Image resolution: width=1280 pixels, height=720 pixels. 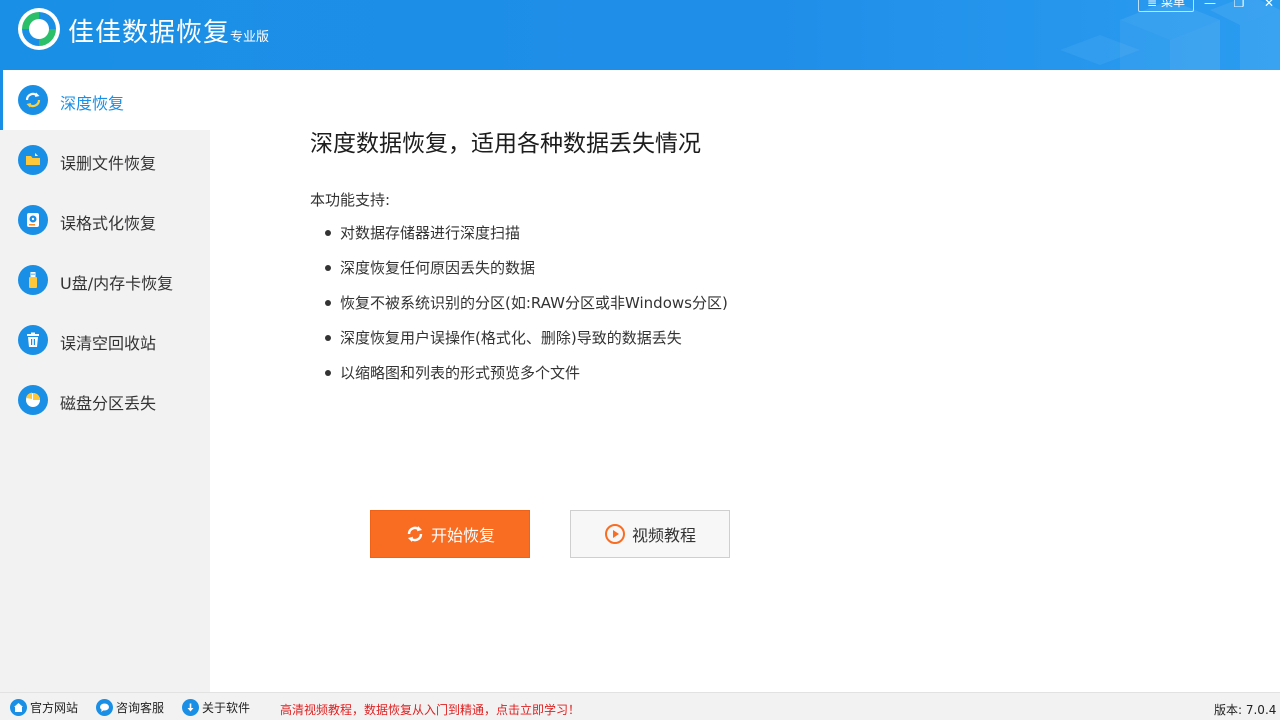 What do you see at coordinates (350, 200) in the screenshot?
I see `support-label: 本功能支持:` at bounding box center [350, 200].